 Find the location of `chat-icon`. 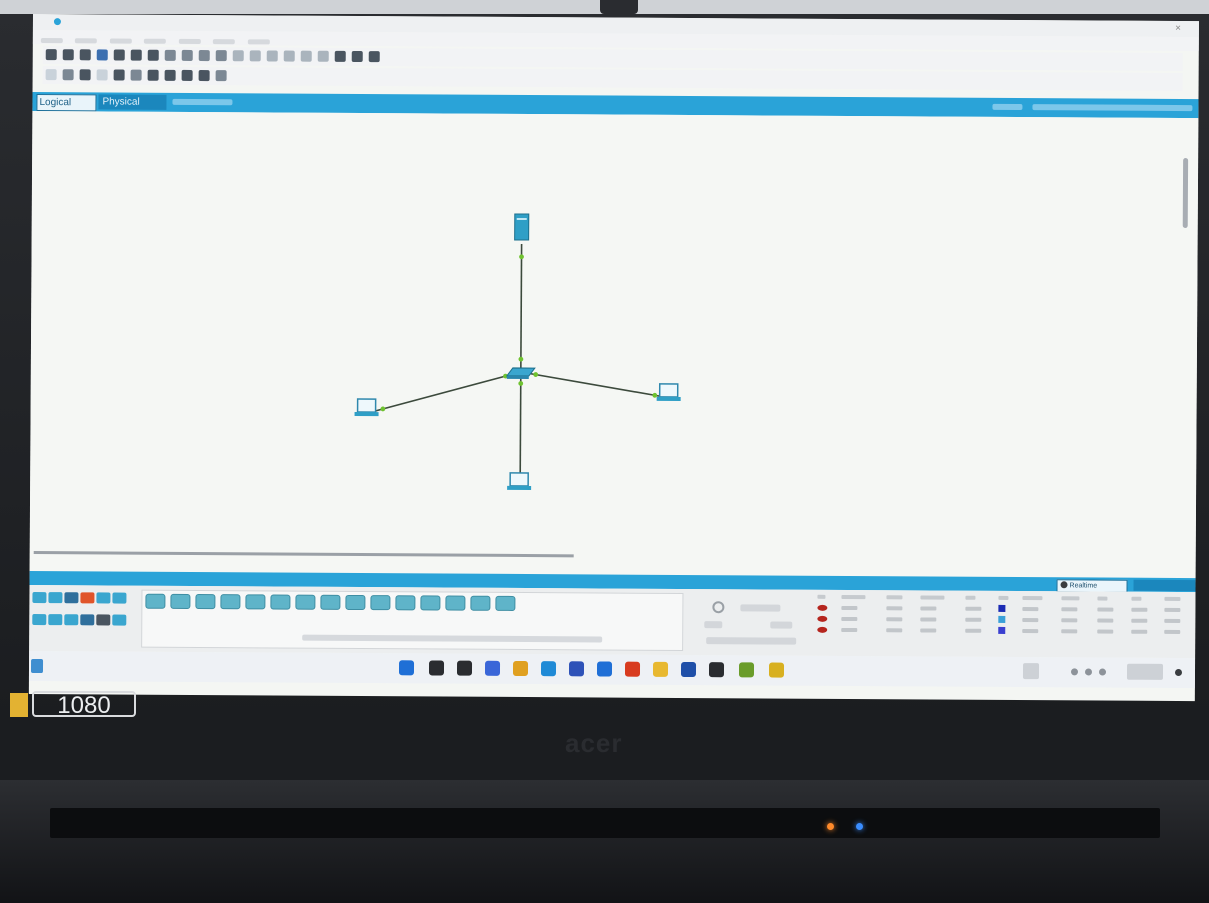

chat-icon is located at coordinates (492, 668).